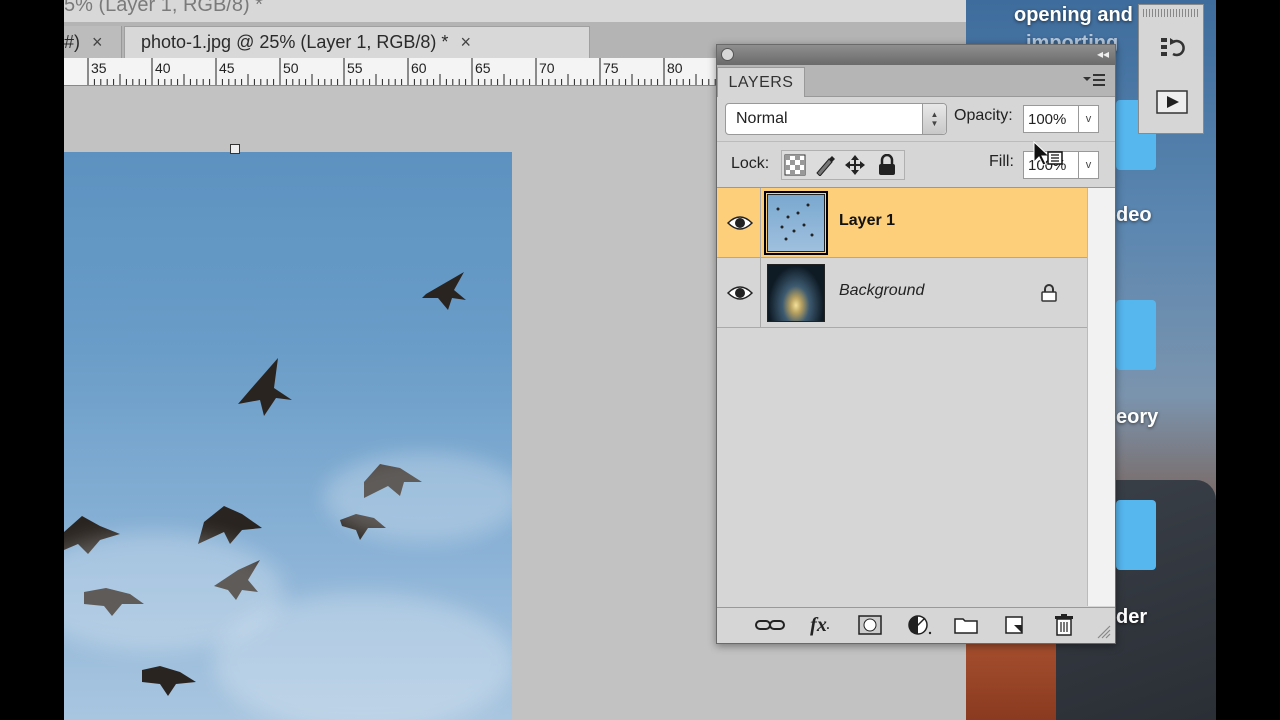  Describe the element at coordinates (1134, 215) in the screenshot. I see `desktop-folder-label: deo` at that location.